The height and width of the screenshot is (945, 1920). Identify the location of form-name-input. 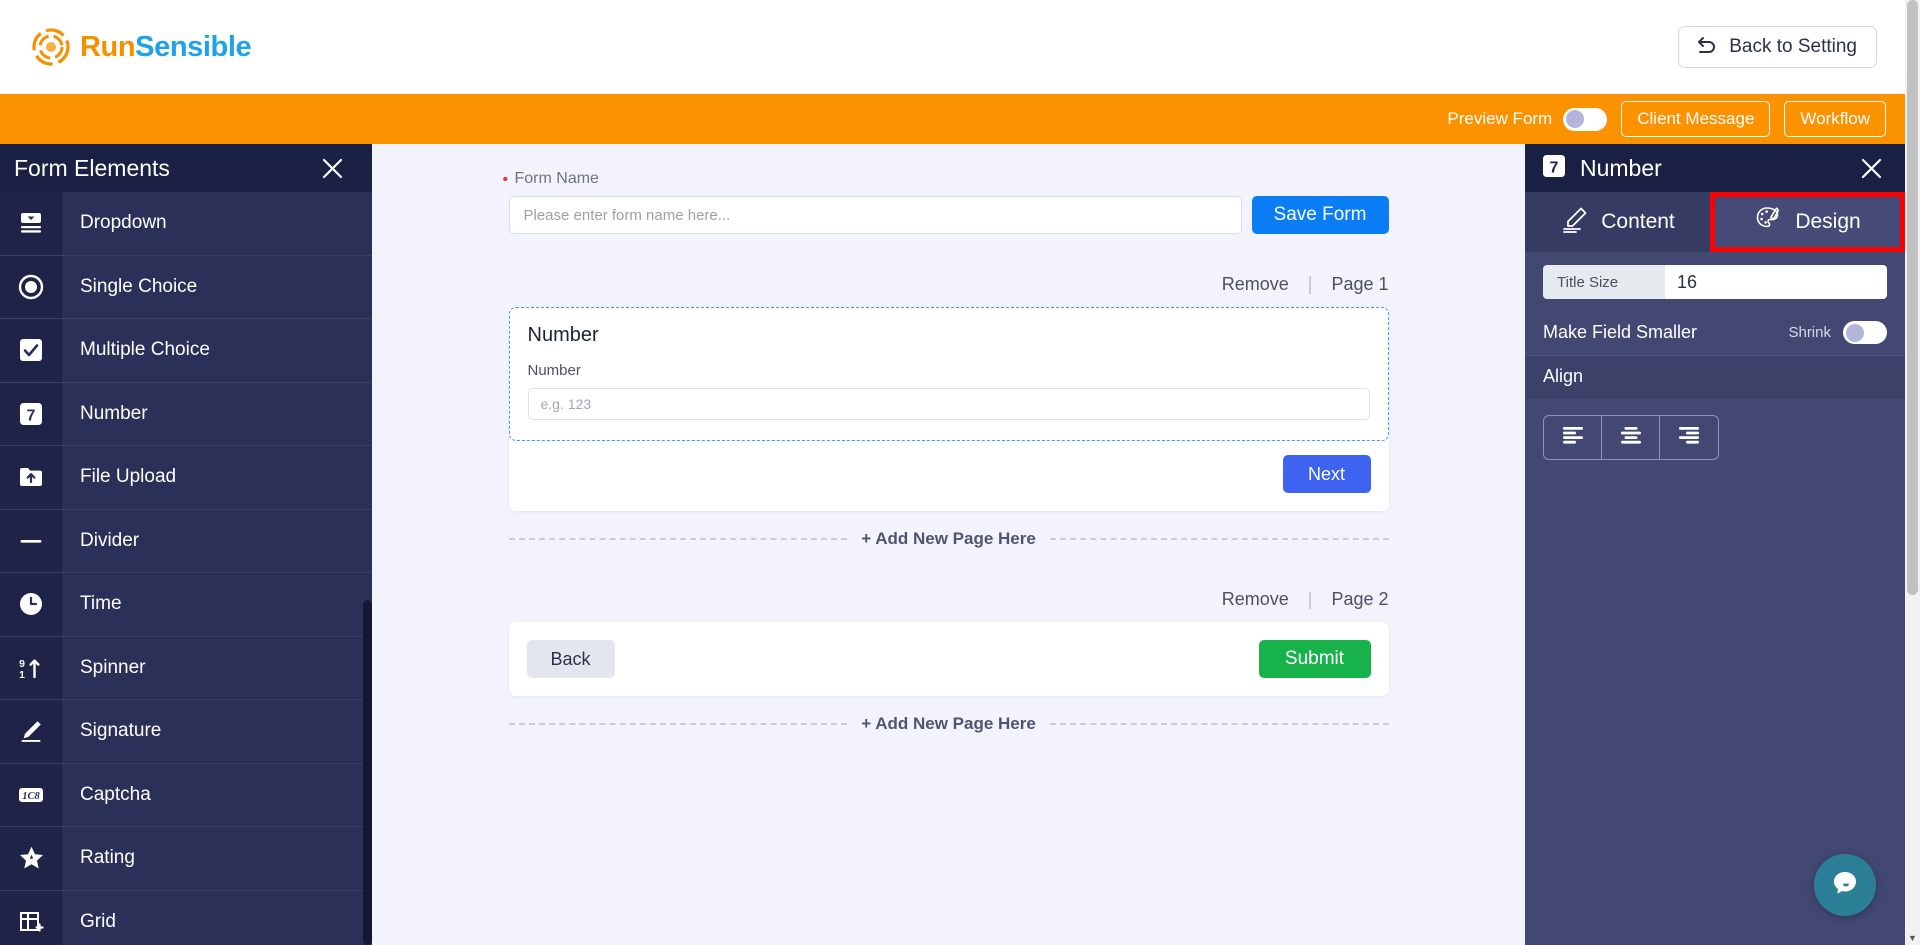
(875, 215).